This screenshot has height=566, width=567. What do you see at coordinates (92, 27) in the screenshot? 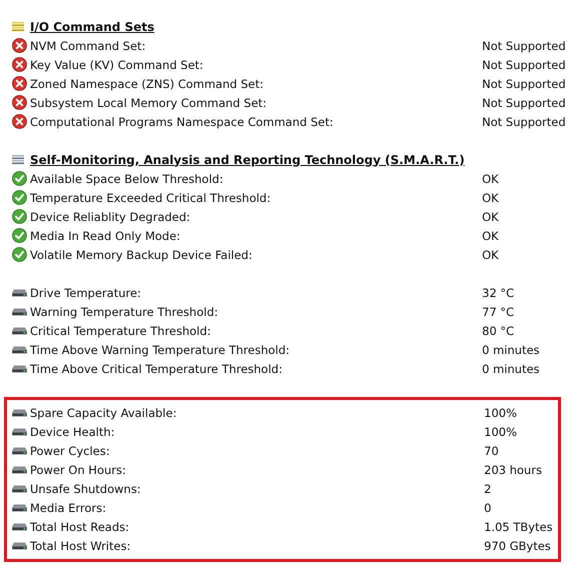
I see `section-heading: I/O Command Sets` at bounding box center [92, 27].